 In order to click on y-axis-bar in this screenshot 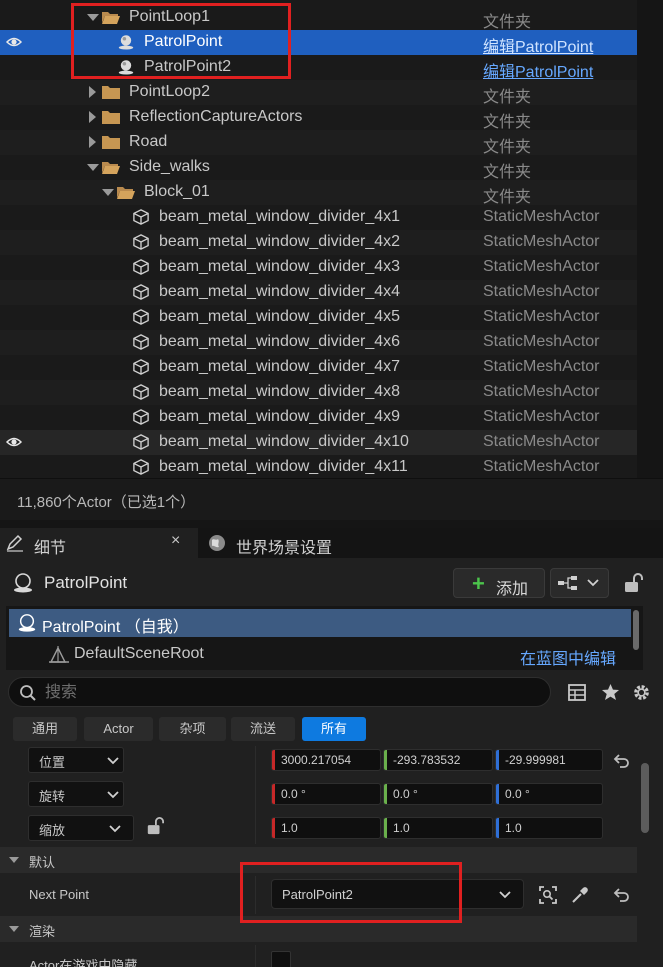, I will do `click(385, 760)`.